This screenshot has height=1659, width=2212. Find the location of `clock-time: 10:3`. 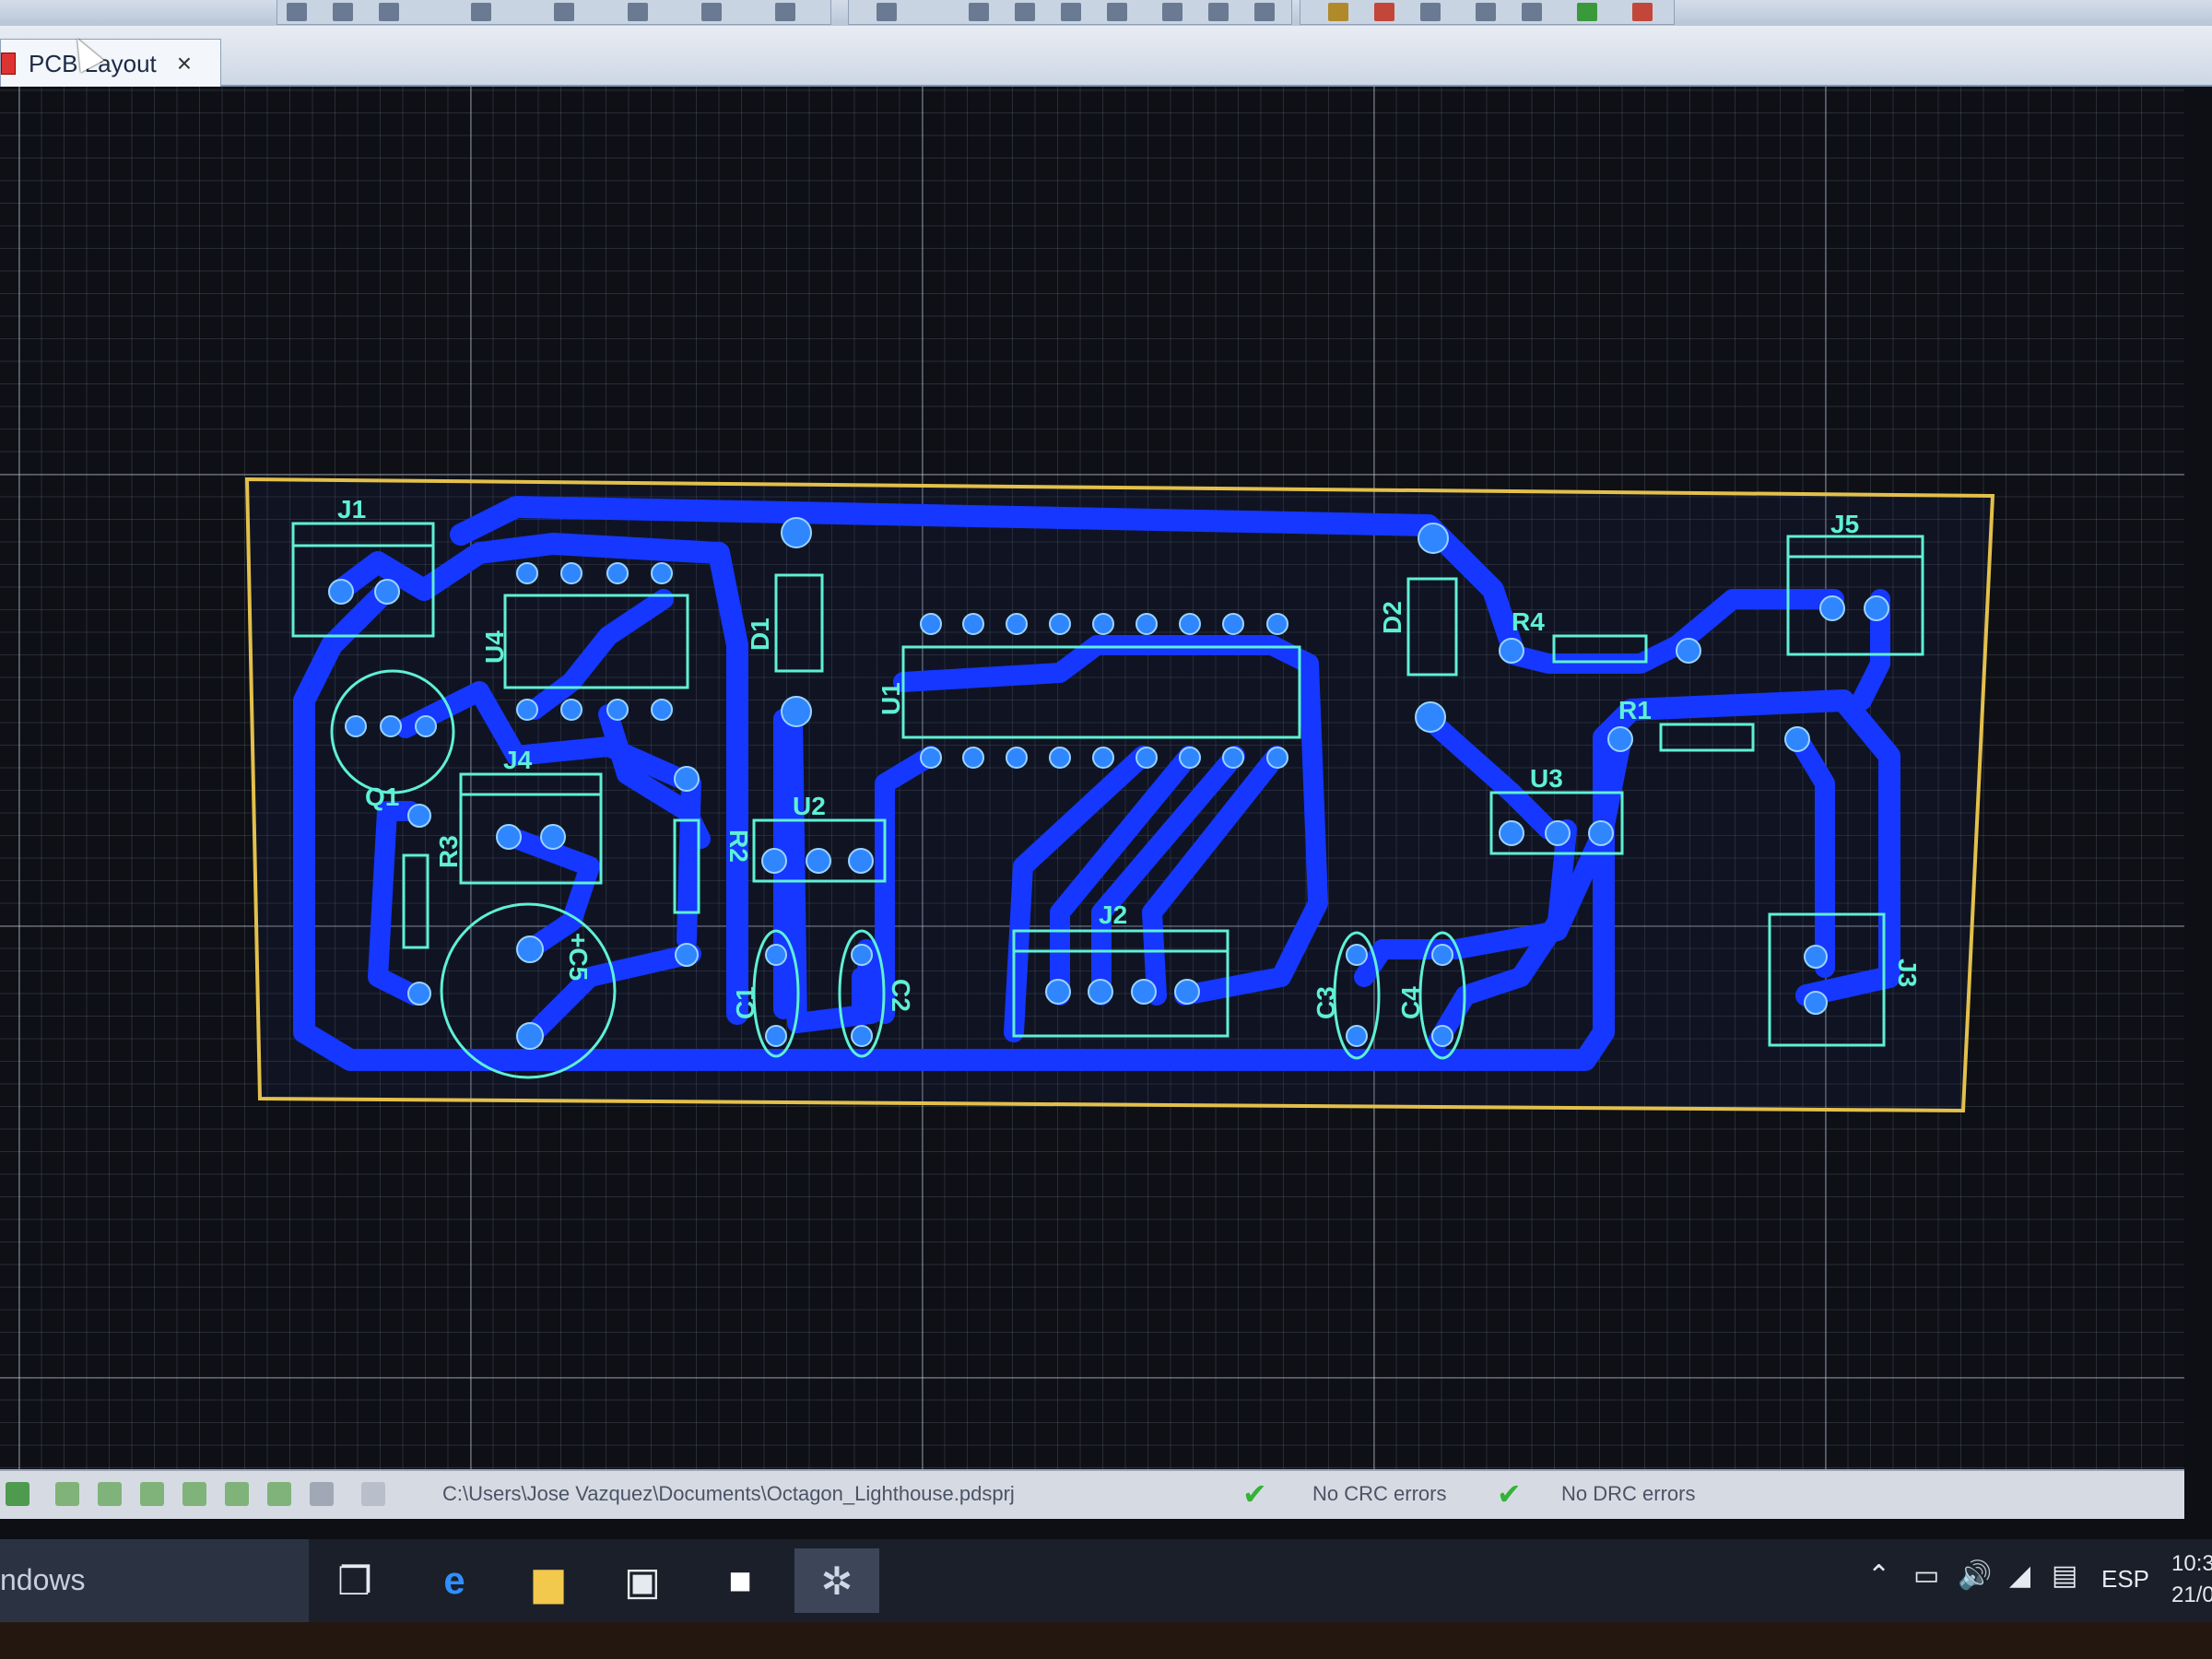

clock-time: 10:3 is located at coordinates (2191, 1563).